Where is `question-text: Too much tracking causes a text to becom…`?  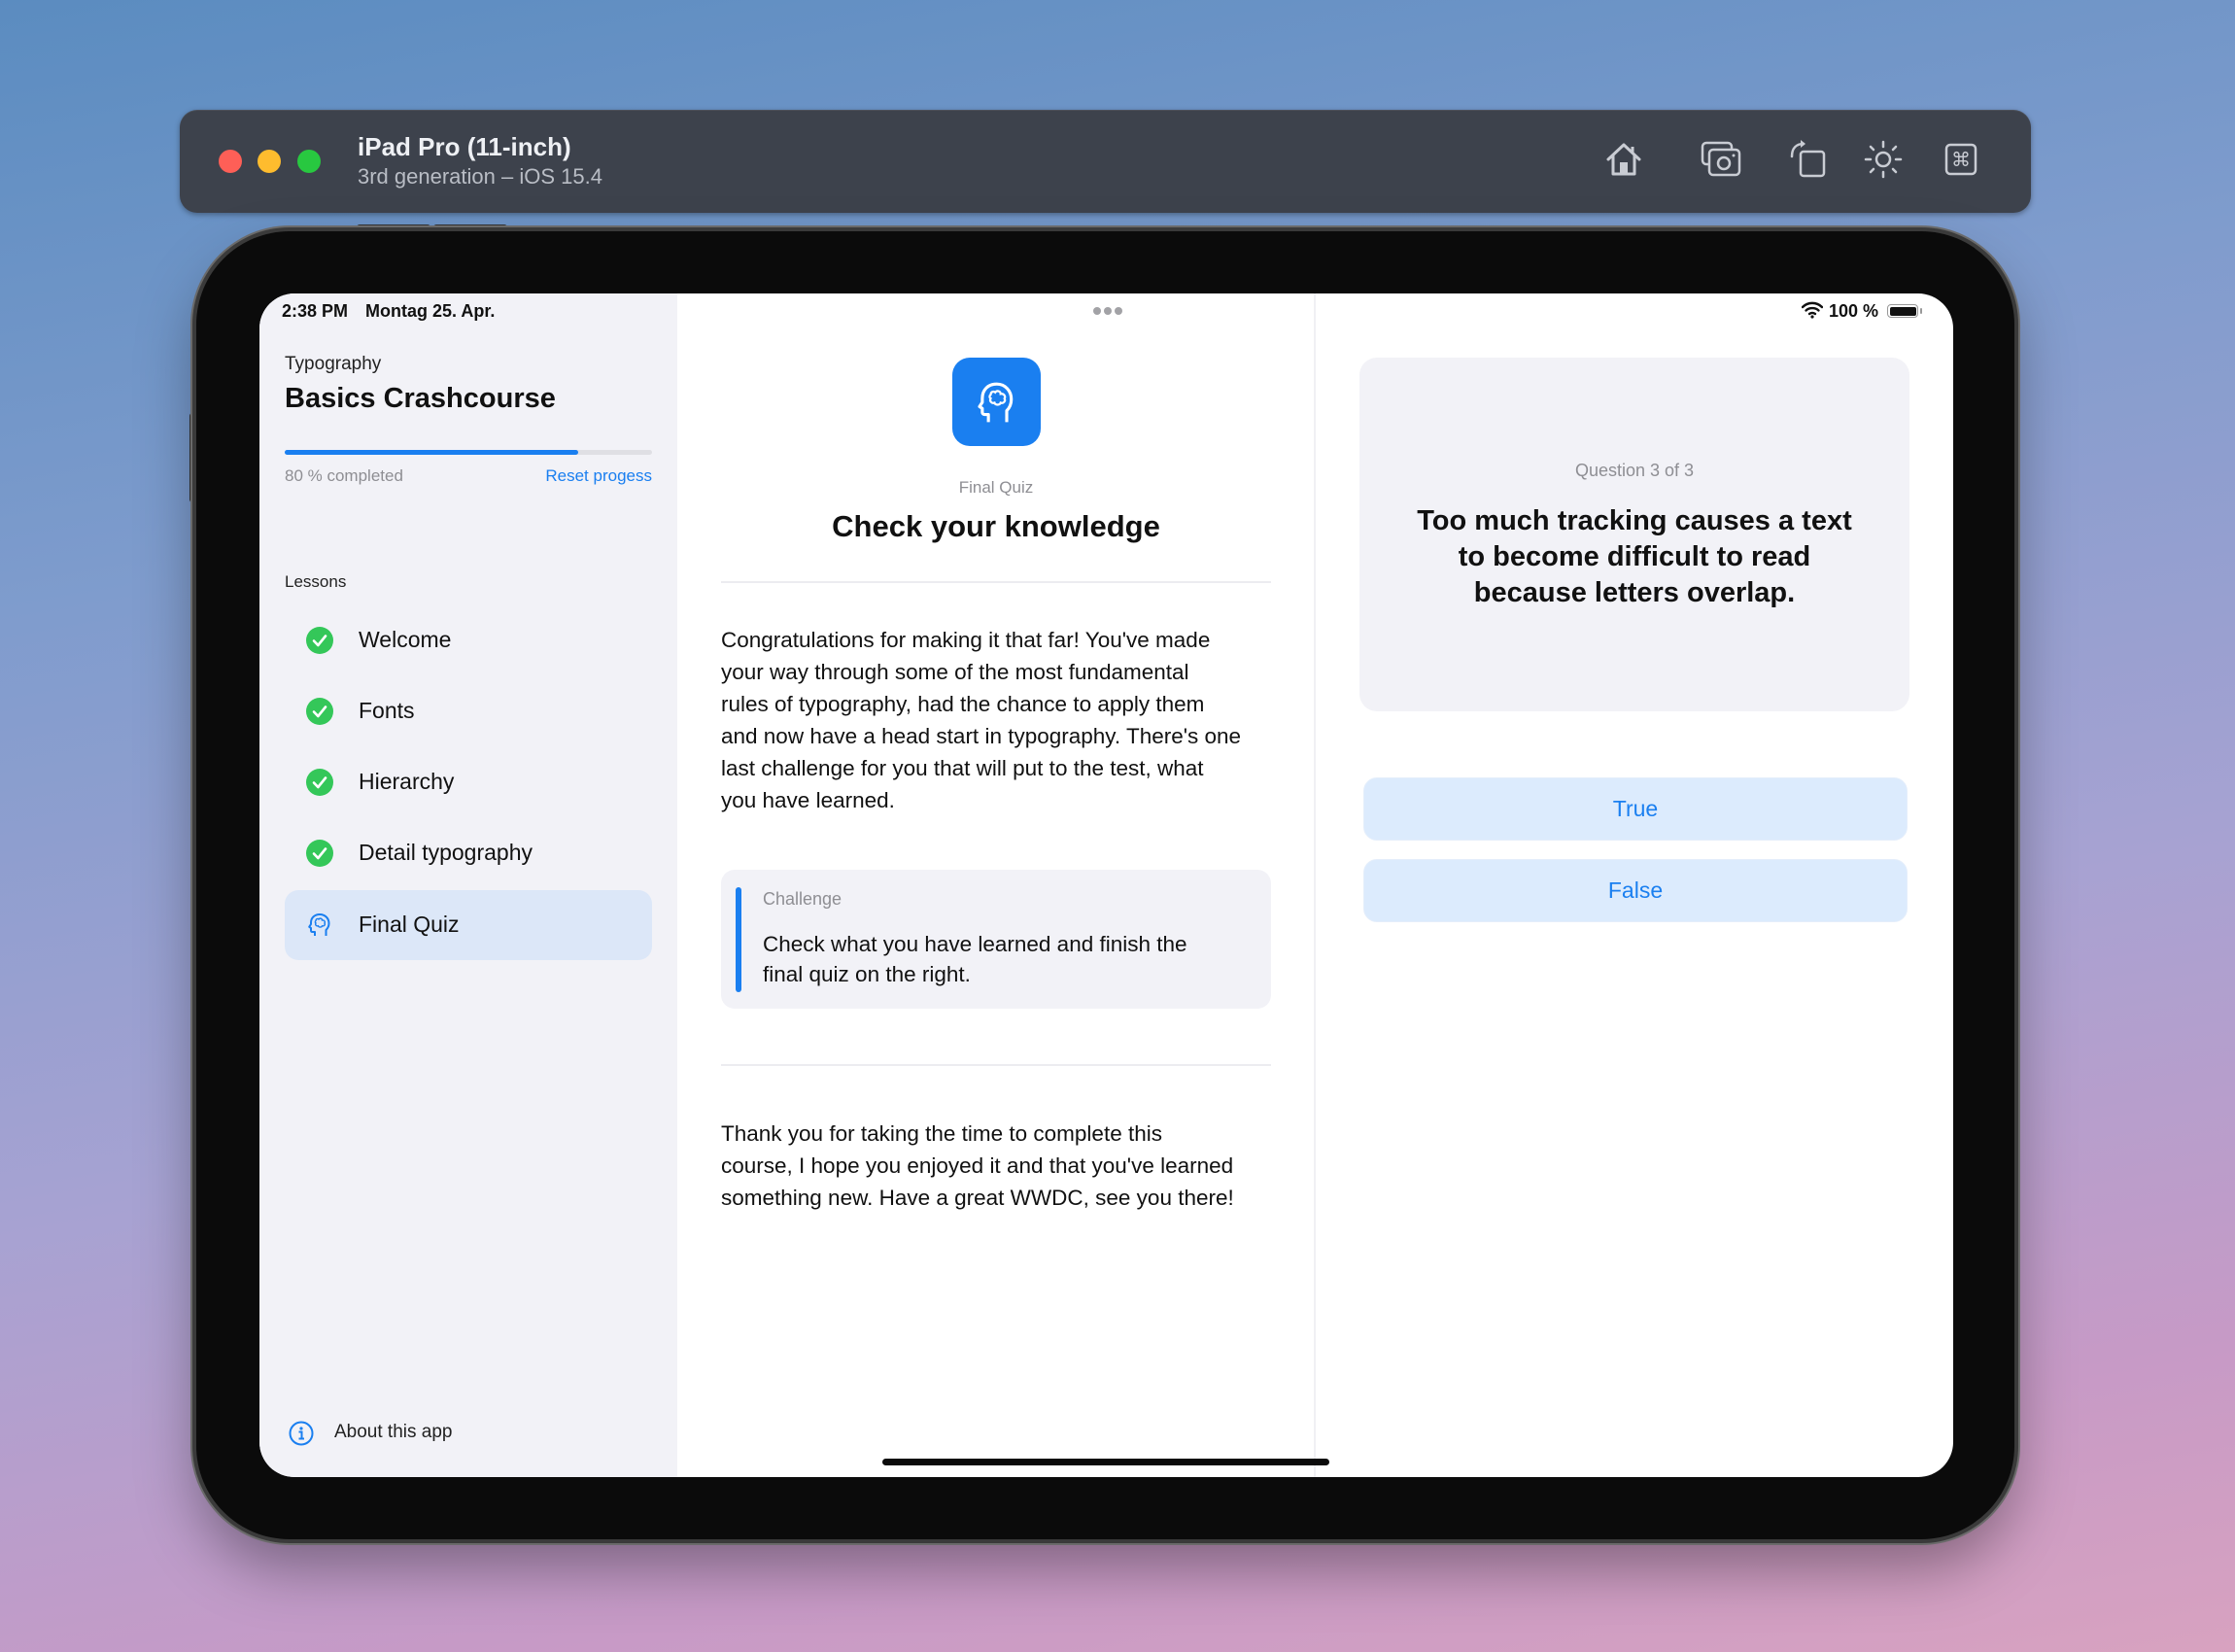
question-text: Too much tracking causes a text to becom… is located at coordinates (1634, 557).